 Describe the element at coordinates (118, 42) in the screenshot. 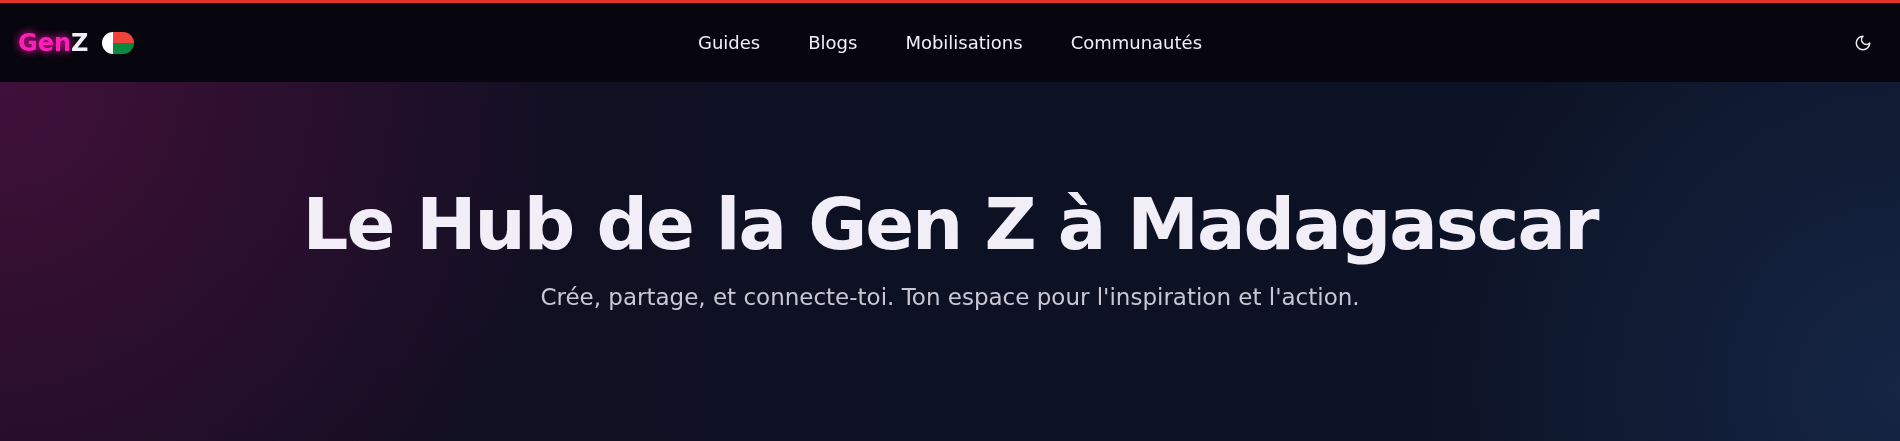

I see `flag-toggle-icon` at that location.